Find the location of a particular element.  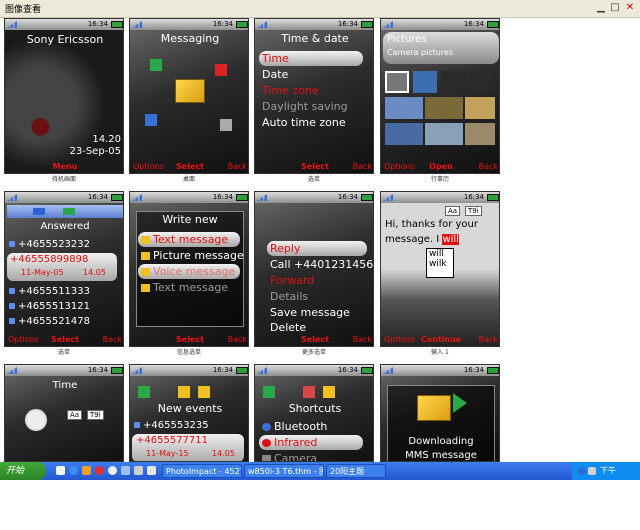

menu-item: Time is located at coordinates (311, 58).